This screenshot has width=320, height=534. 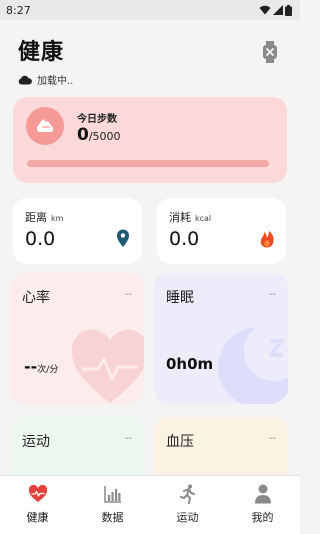 What do you see at coordinates (97, 119) in the screenshot?
I see `steps-label: 今日步数` at bounding box center [97, 119].